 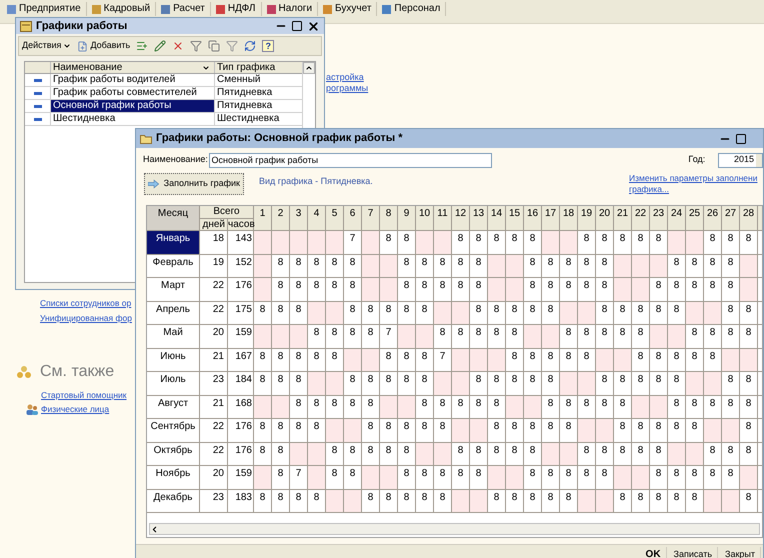 What do you see at coordinates (121, 9) in the screenshot?
I see `module-tab: Кадровый` at bounding box center [121, 9].